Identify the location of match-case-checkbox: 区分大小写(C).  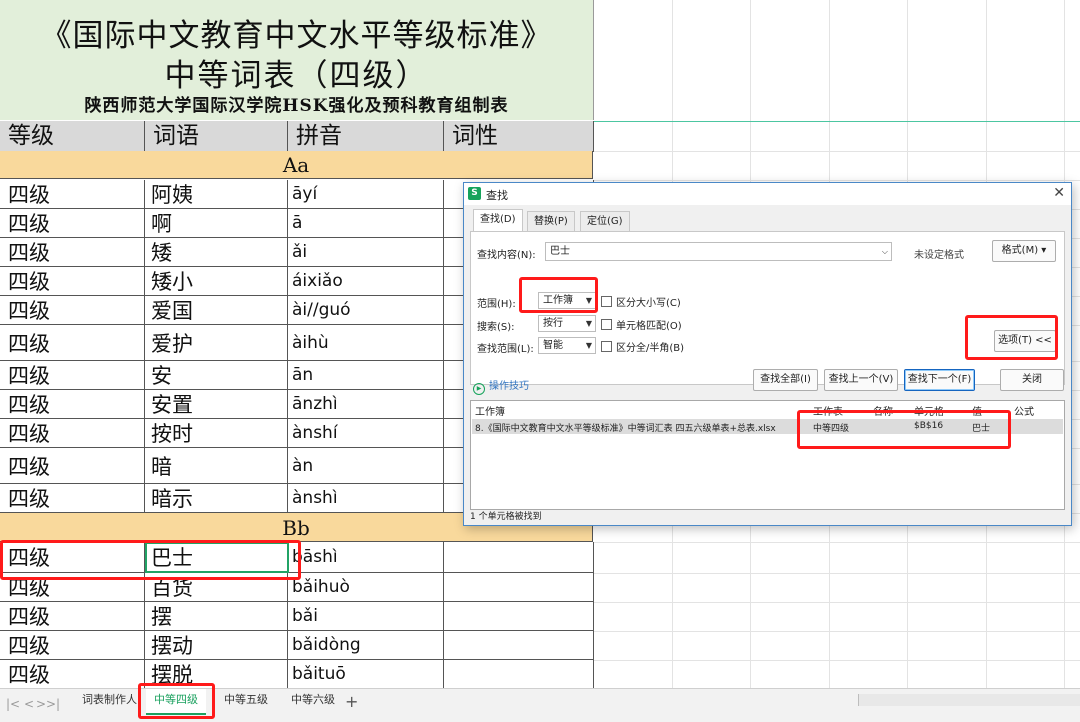
(641, 301).